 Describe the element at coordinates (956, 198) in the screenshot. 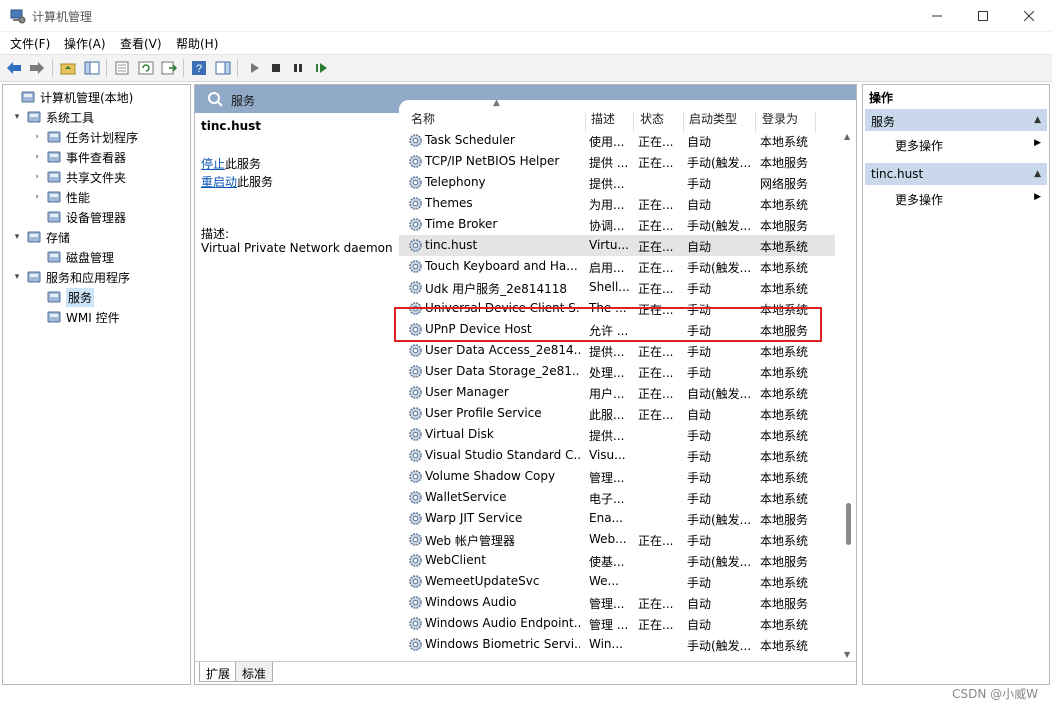

I see `more-actions-selected-service: 更多操作 ▶` at that location.